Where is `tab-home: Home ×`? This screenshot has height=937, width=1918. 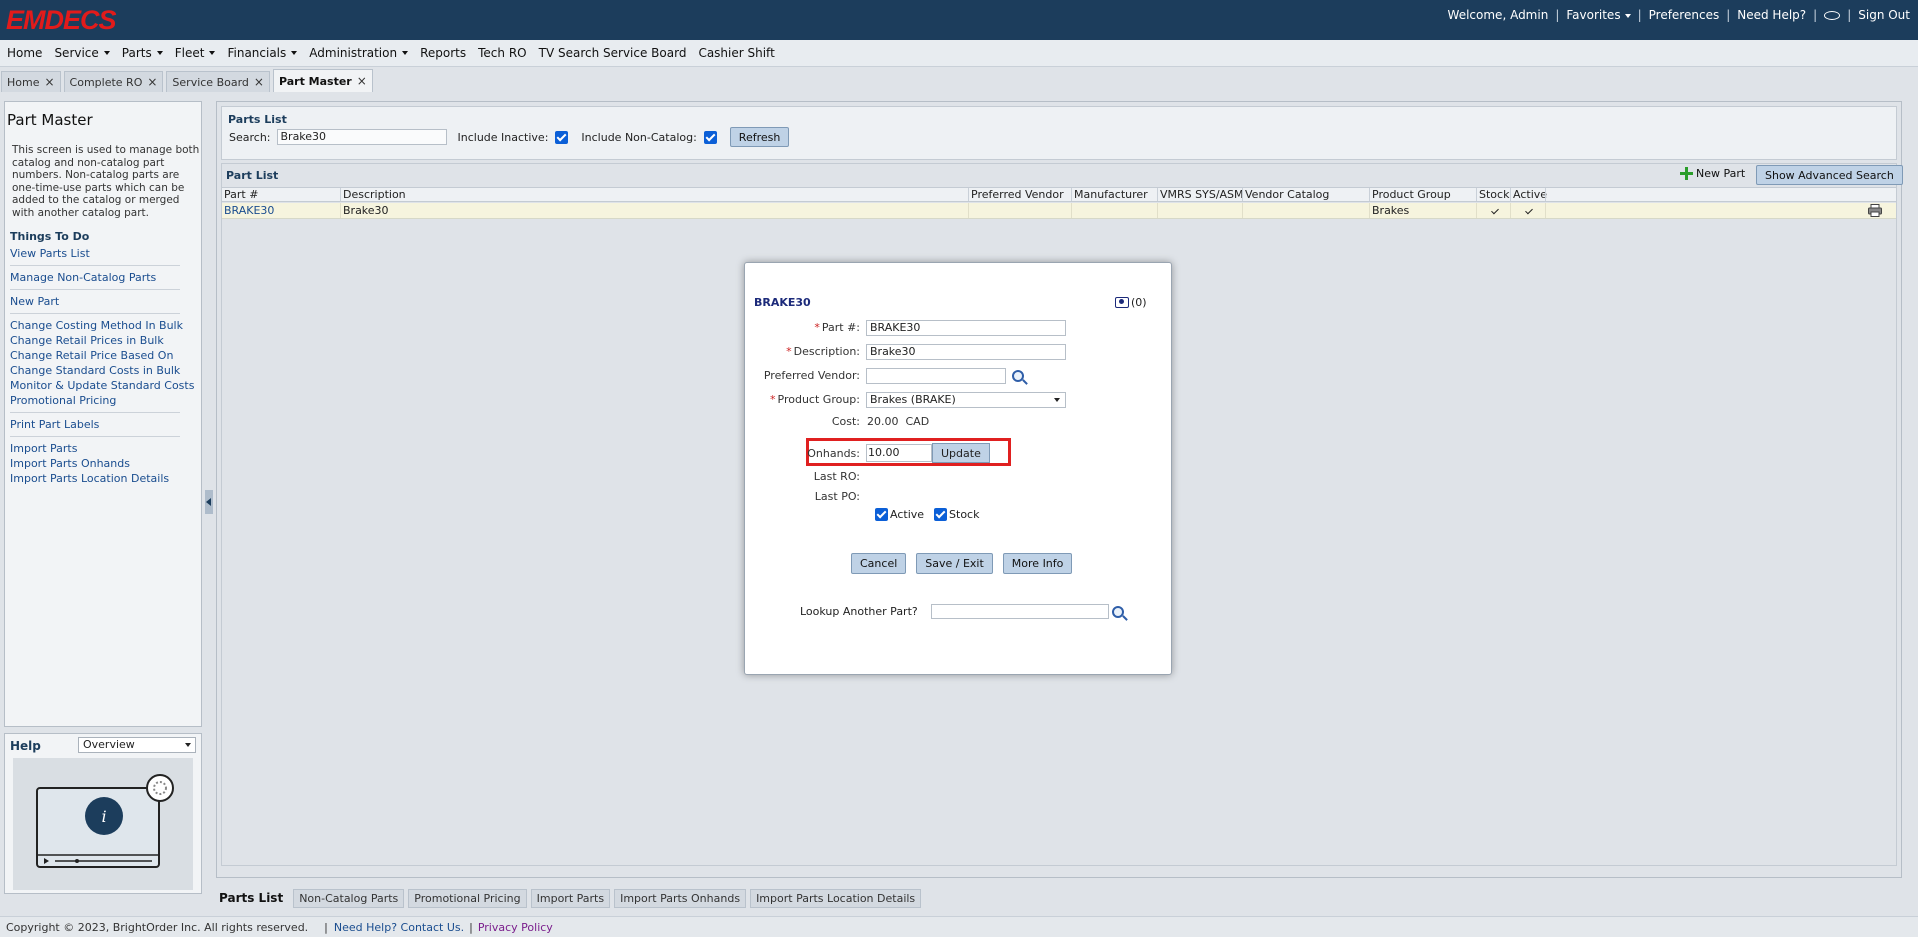
tab-home: Home × is located at coordinates (31, 81).